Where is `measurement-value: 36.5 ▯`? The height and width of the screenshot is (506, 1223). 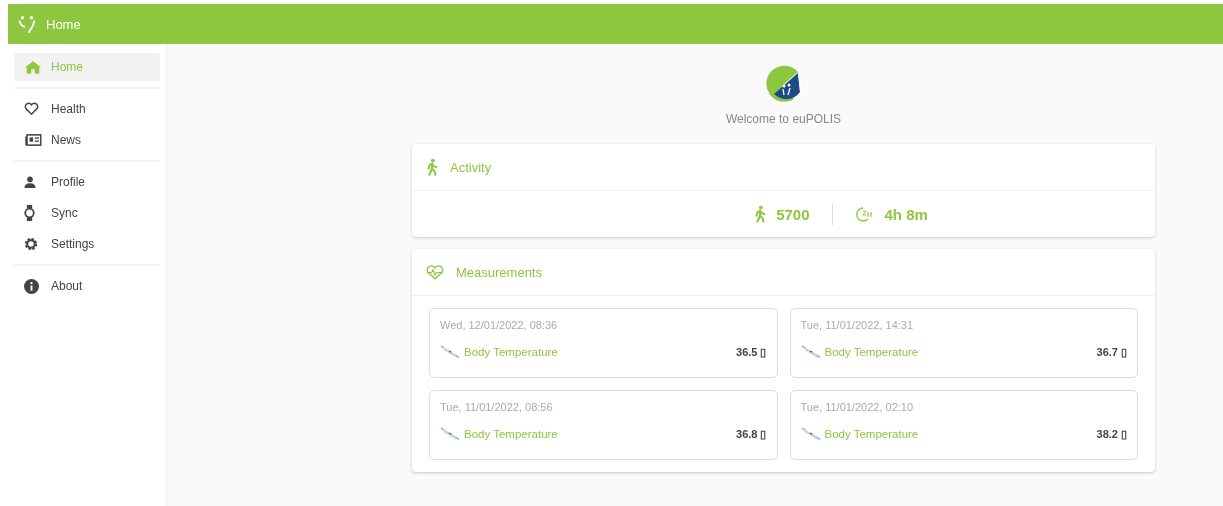
measurement-value: 36.5 ▯ is located at coordinates (751, 352).